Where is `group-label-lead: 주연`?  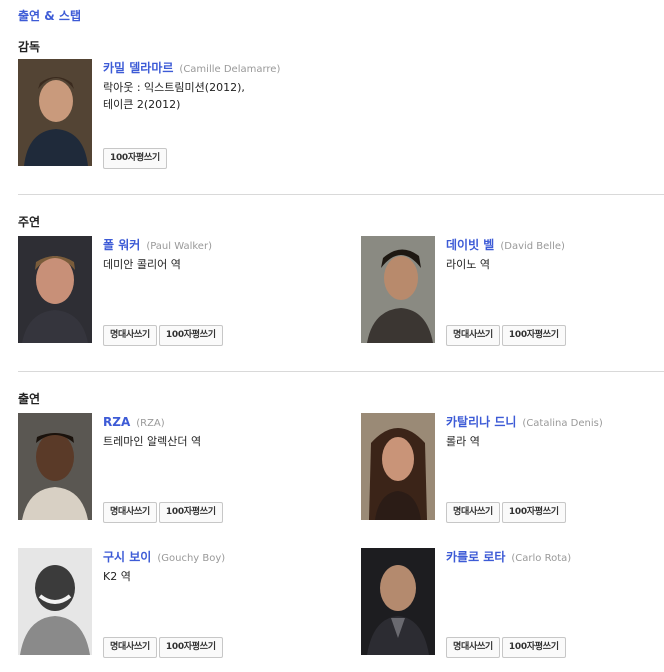 group-label-lead: 주연 is located at coordinates (29, 222).